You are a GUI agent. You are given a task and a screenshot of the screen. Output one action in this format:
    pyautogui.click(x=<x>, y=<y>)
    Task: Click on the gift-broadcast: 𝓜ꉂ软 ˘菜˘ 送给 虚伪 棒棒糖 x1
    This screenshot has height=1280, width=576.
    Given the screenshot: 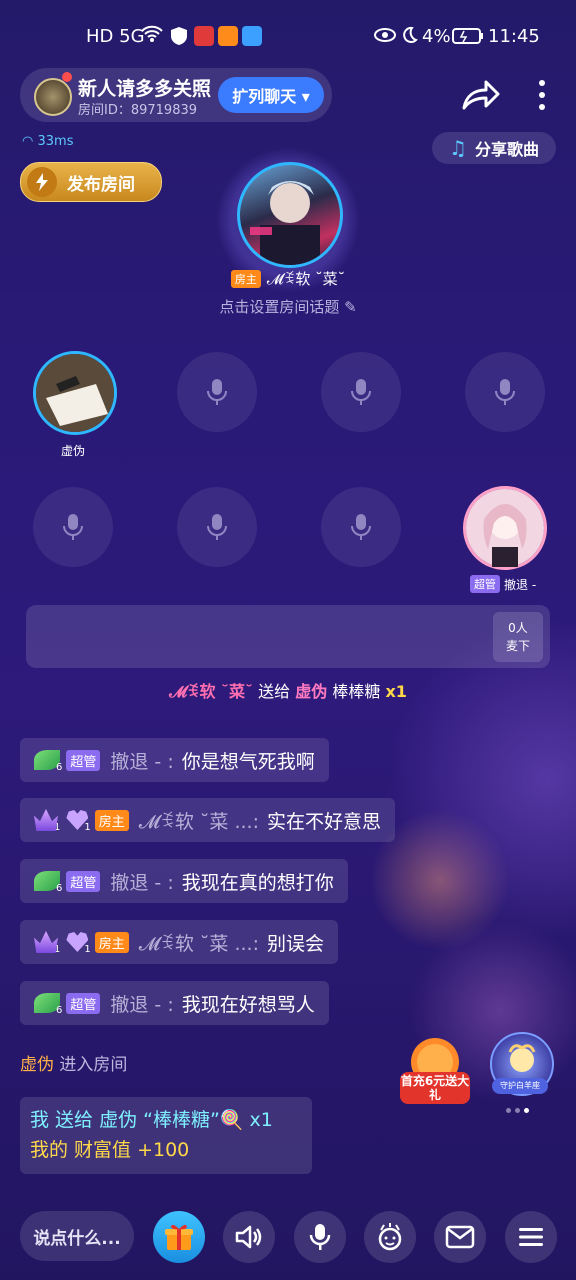 What is the action you would take?
    pyautogui.click(x=288, y=691)
    